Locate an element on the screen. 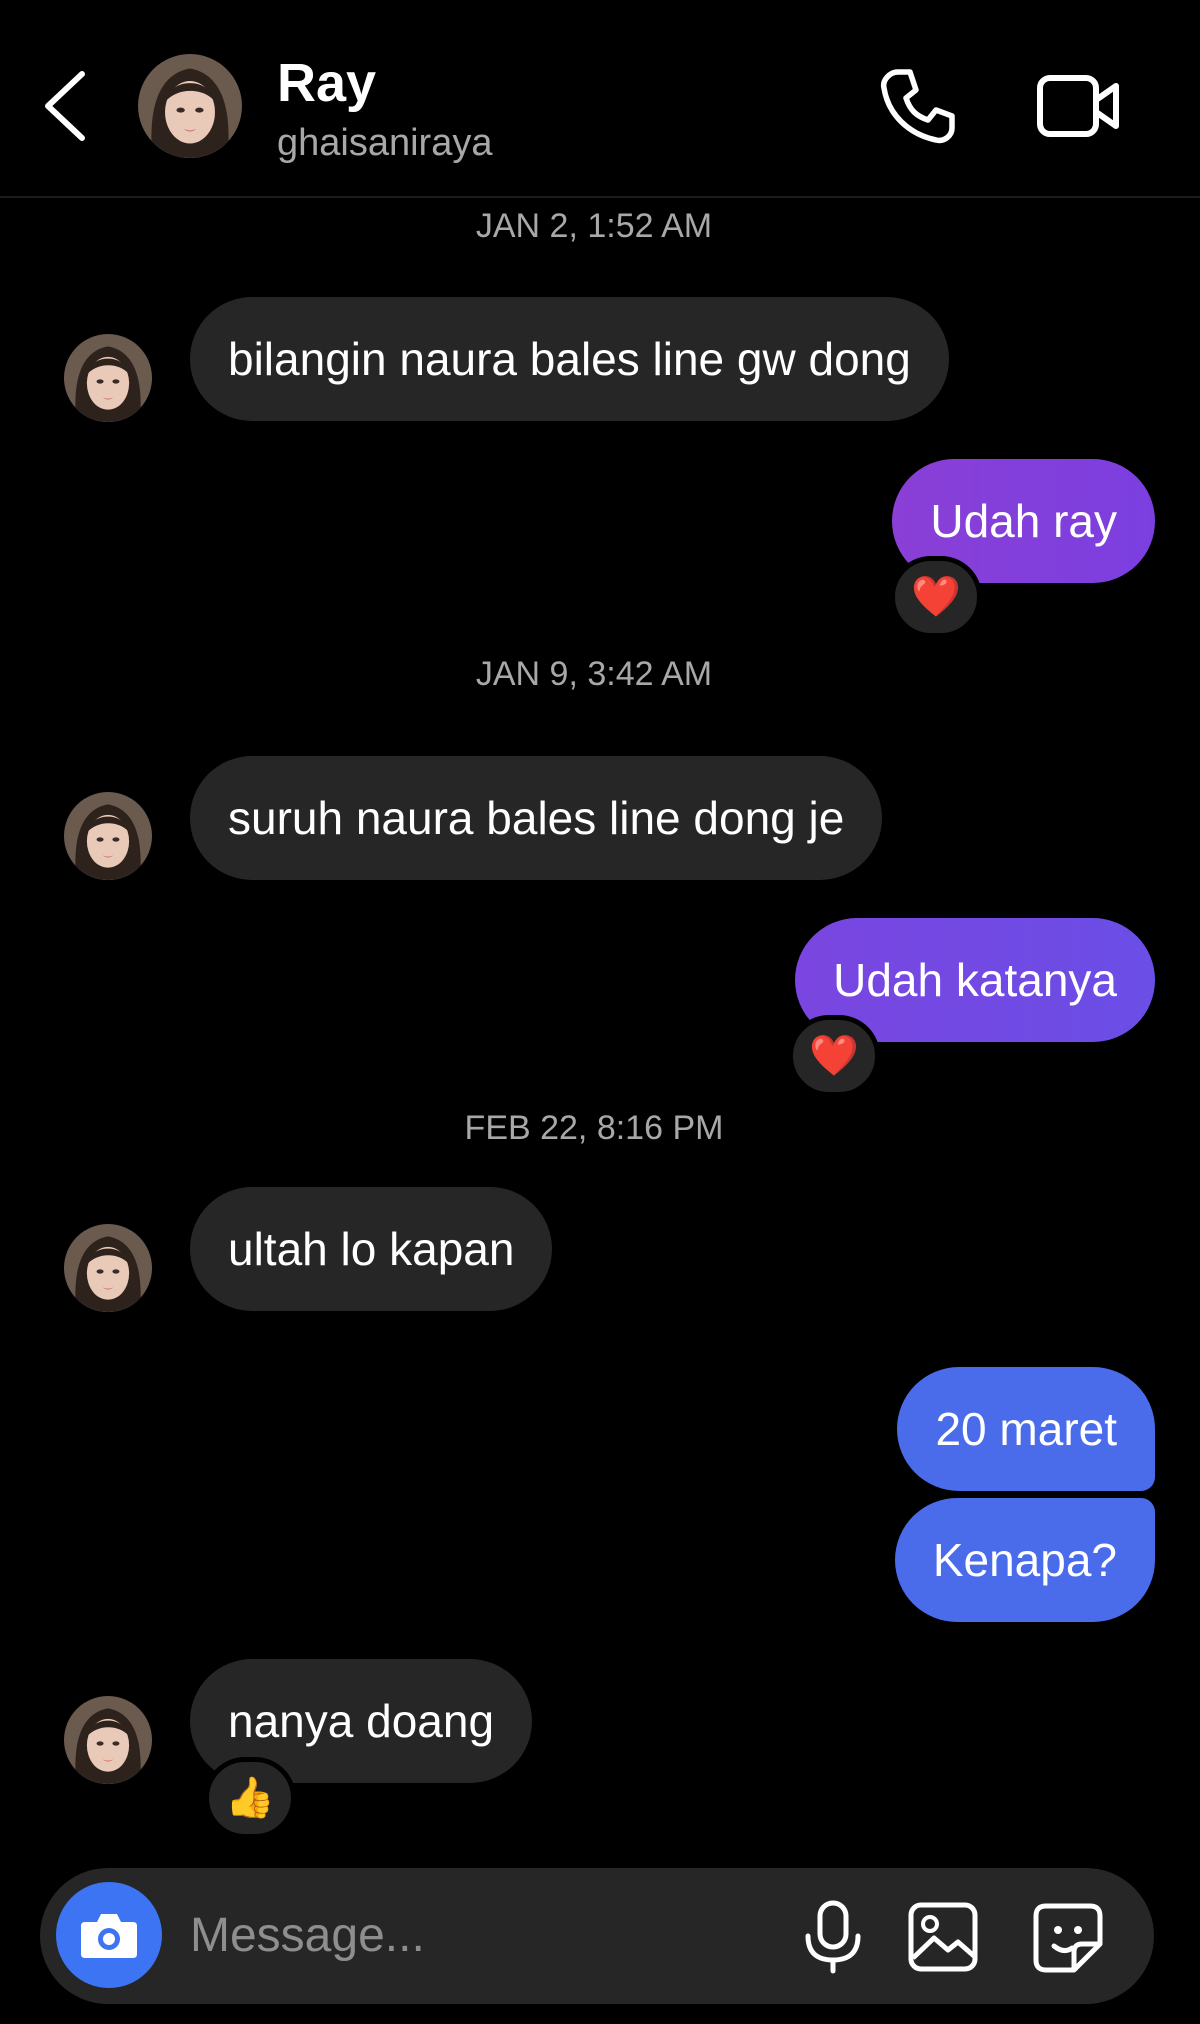 The image size is (1200, 2024). thumbs-up-reaction: 👍 is located at coordinates (250, 1798).